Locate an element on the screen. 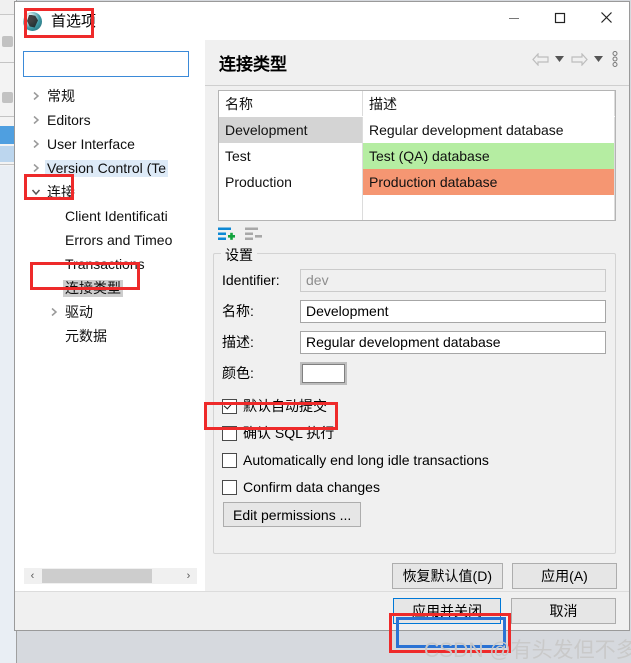  table-header-row: 名称 描述 is located at coordinates (417, 104).